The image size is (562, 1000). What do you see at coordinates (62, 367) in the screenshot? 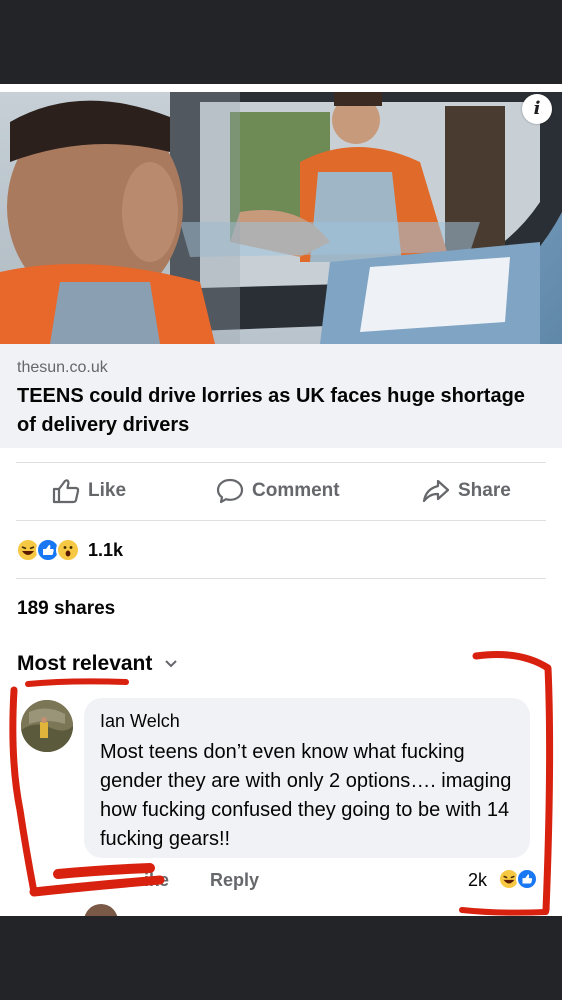
I see `link-domain: thesun.co.uk` at bounding box center [62, 367].